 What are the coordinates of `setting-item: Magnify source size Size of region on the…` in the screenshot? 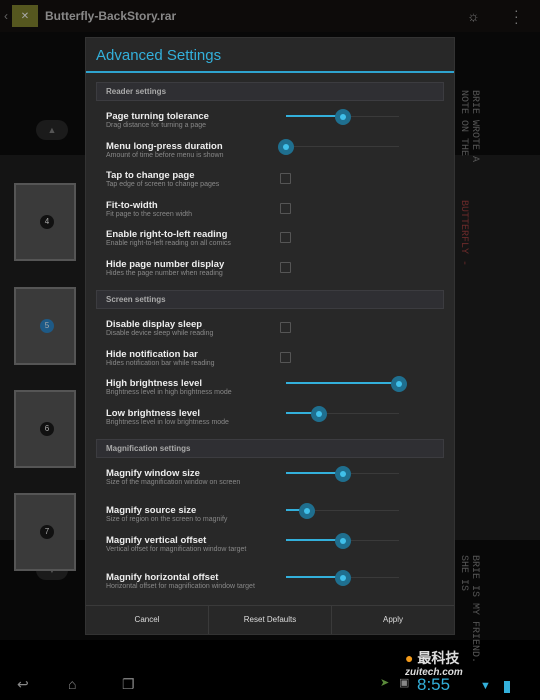 It's located at (270, 514).